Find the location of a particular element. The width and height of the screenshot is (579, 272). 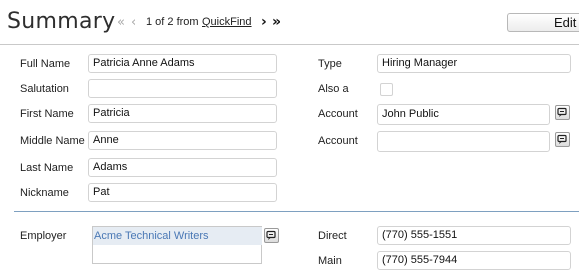

first-record-icon: « is located at coordinates (121, 22).